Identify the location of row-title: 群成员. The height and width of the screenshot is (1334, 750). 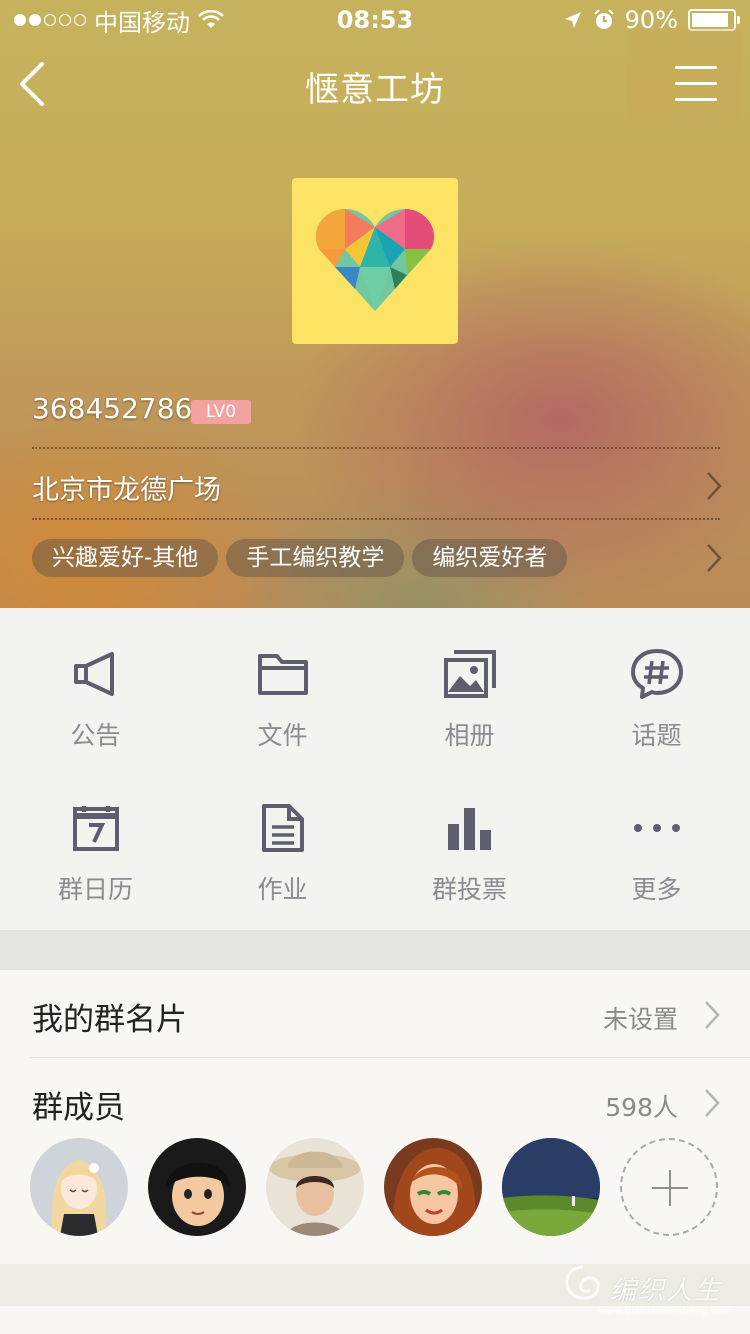
(78, 1108).